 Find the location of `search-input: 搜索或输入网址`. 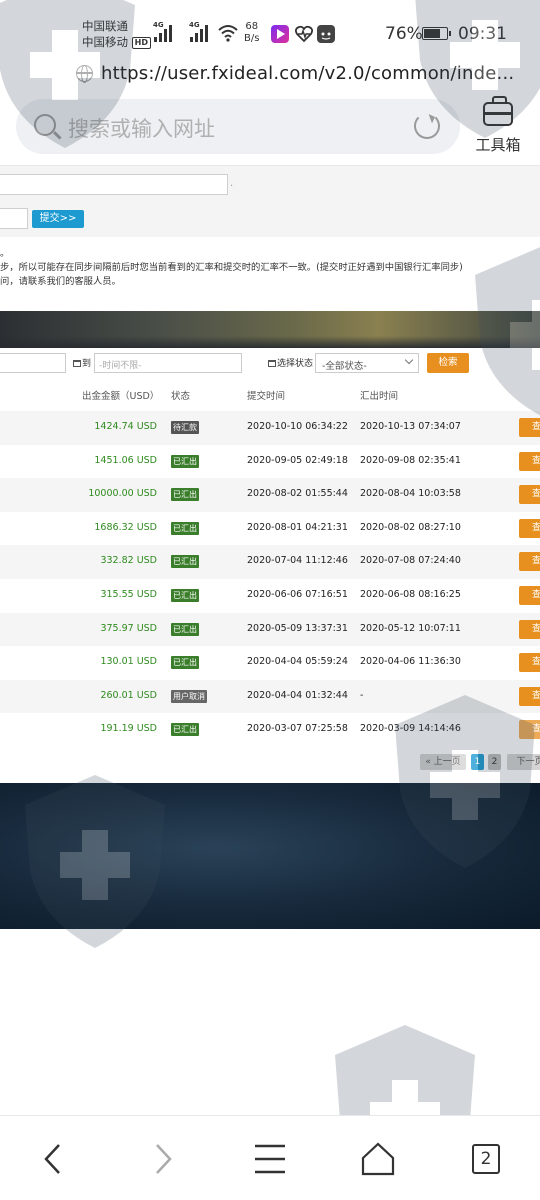

search-input: 搜索或输入网址 is located at coordinates (141, 128).